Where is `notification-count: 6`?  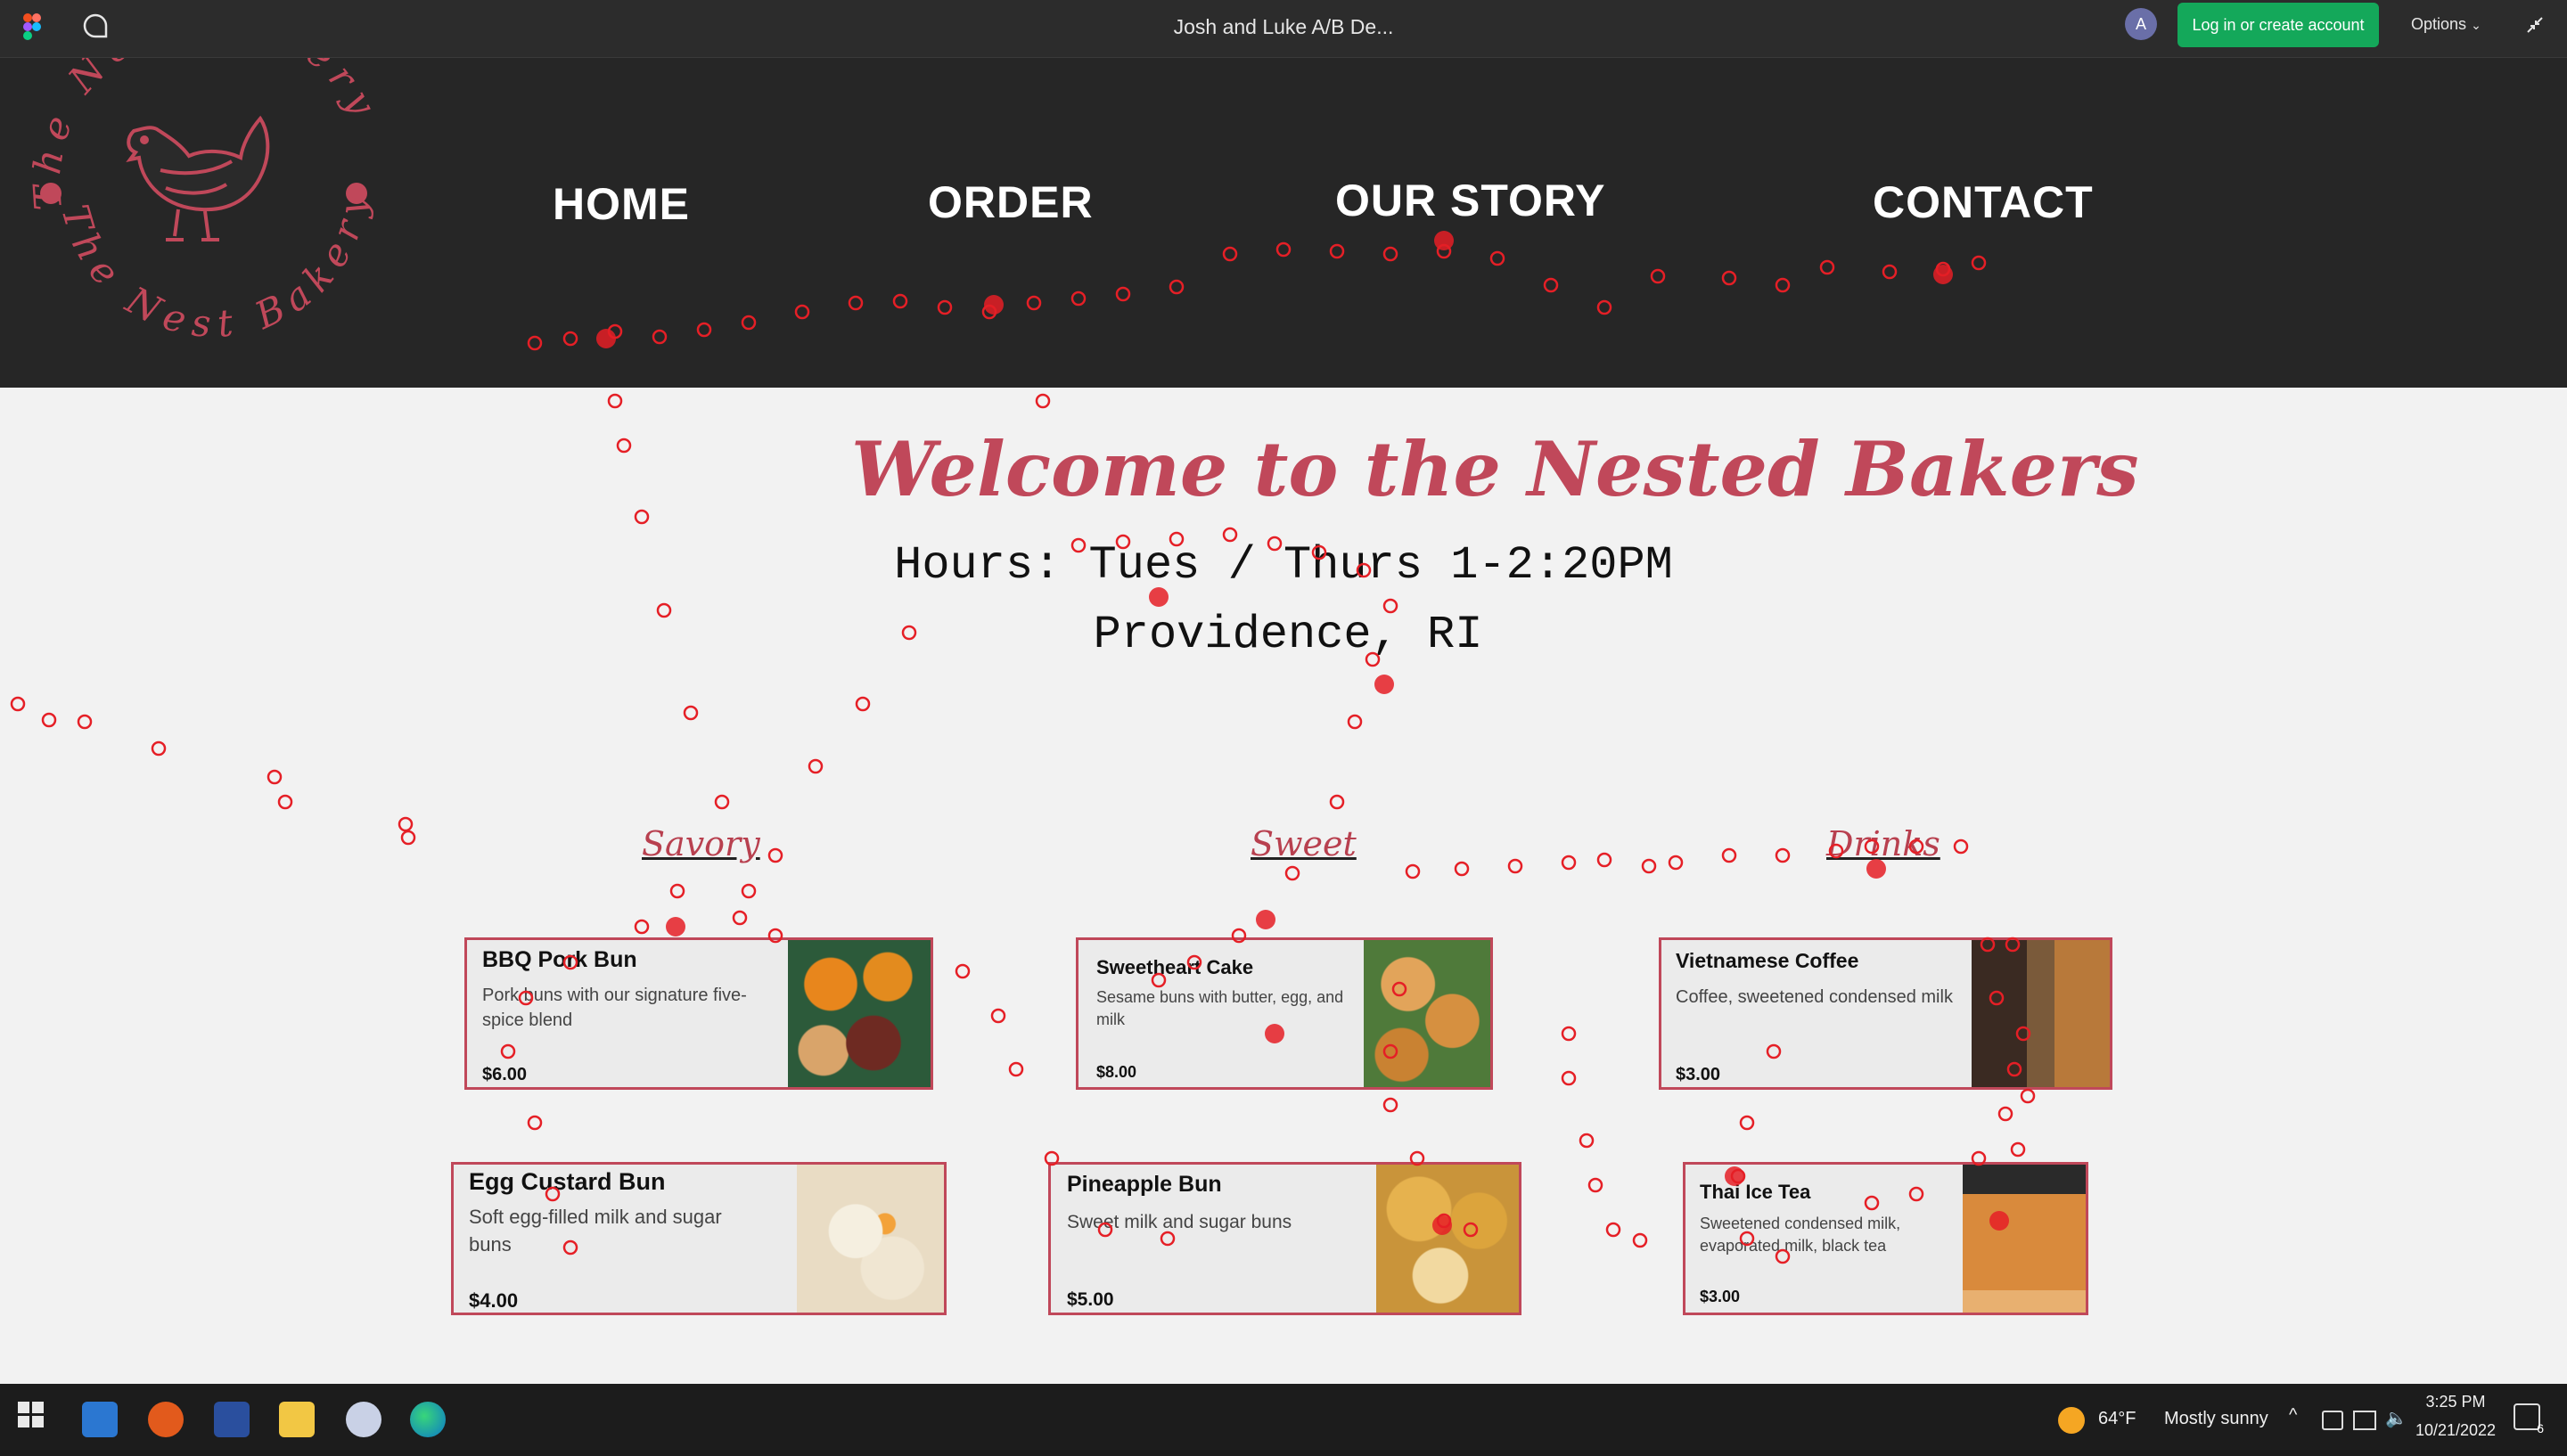 notification-count: 6 is located at coordinates (2541, 1428).